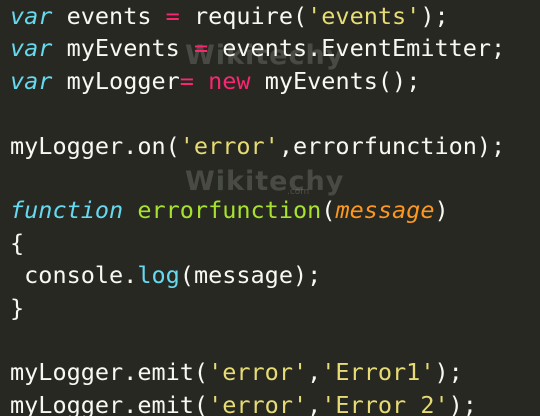  I want to click on code-token: myEvents, so click(123, 48).